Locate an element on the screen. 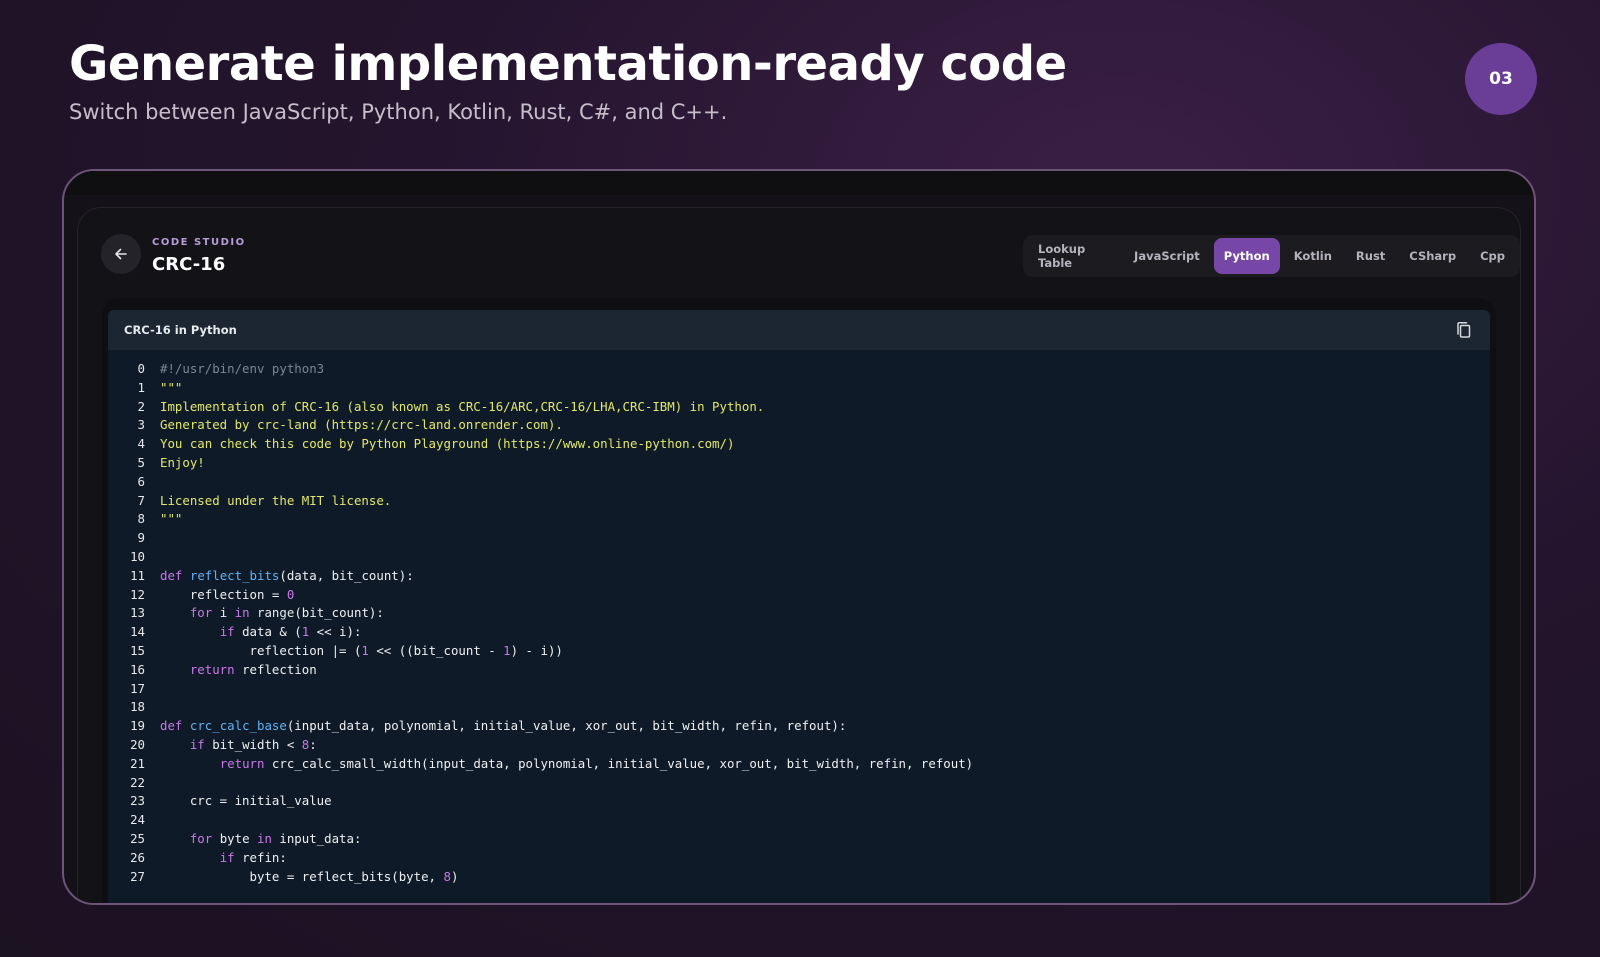 The height and width of the screenshot is (957, 1600). line-content: if data & (1 << i): is located at coordinates (290, 632).